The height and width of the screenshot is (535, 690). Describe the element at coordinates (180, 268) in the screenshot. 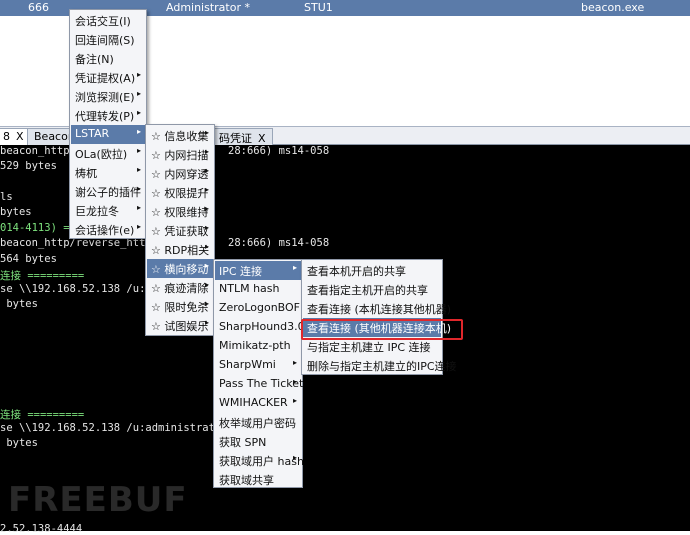

I see `menu-item-lateral-movement: ☆ 横向移动 ▸` at that location.